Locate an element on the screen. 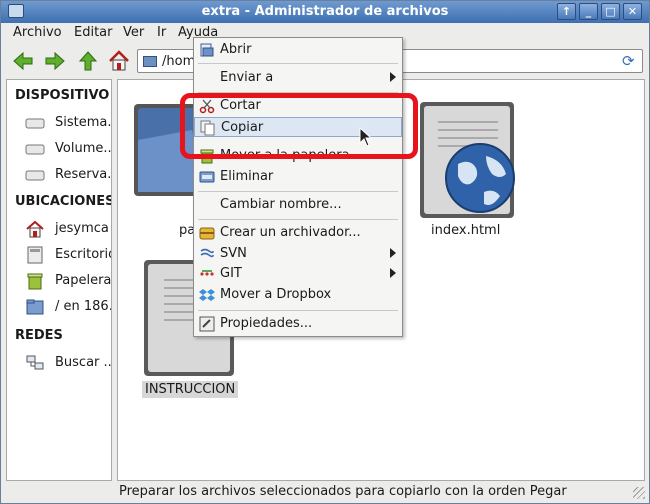 The width and height of the screenshot is (650, 504). menu-item-label: SVN is located at coordinates (233, 253).